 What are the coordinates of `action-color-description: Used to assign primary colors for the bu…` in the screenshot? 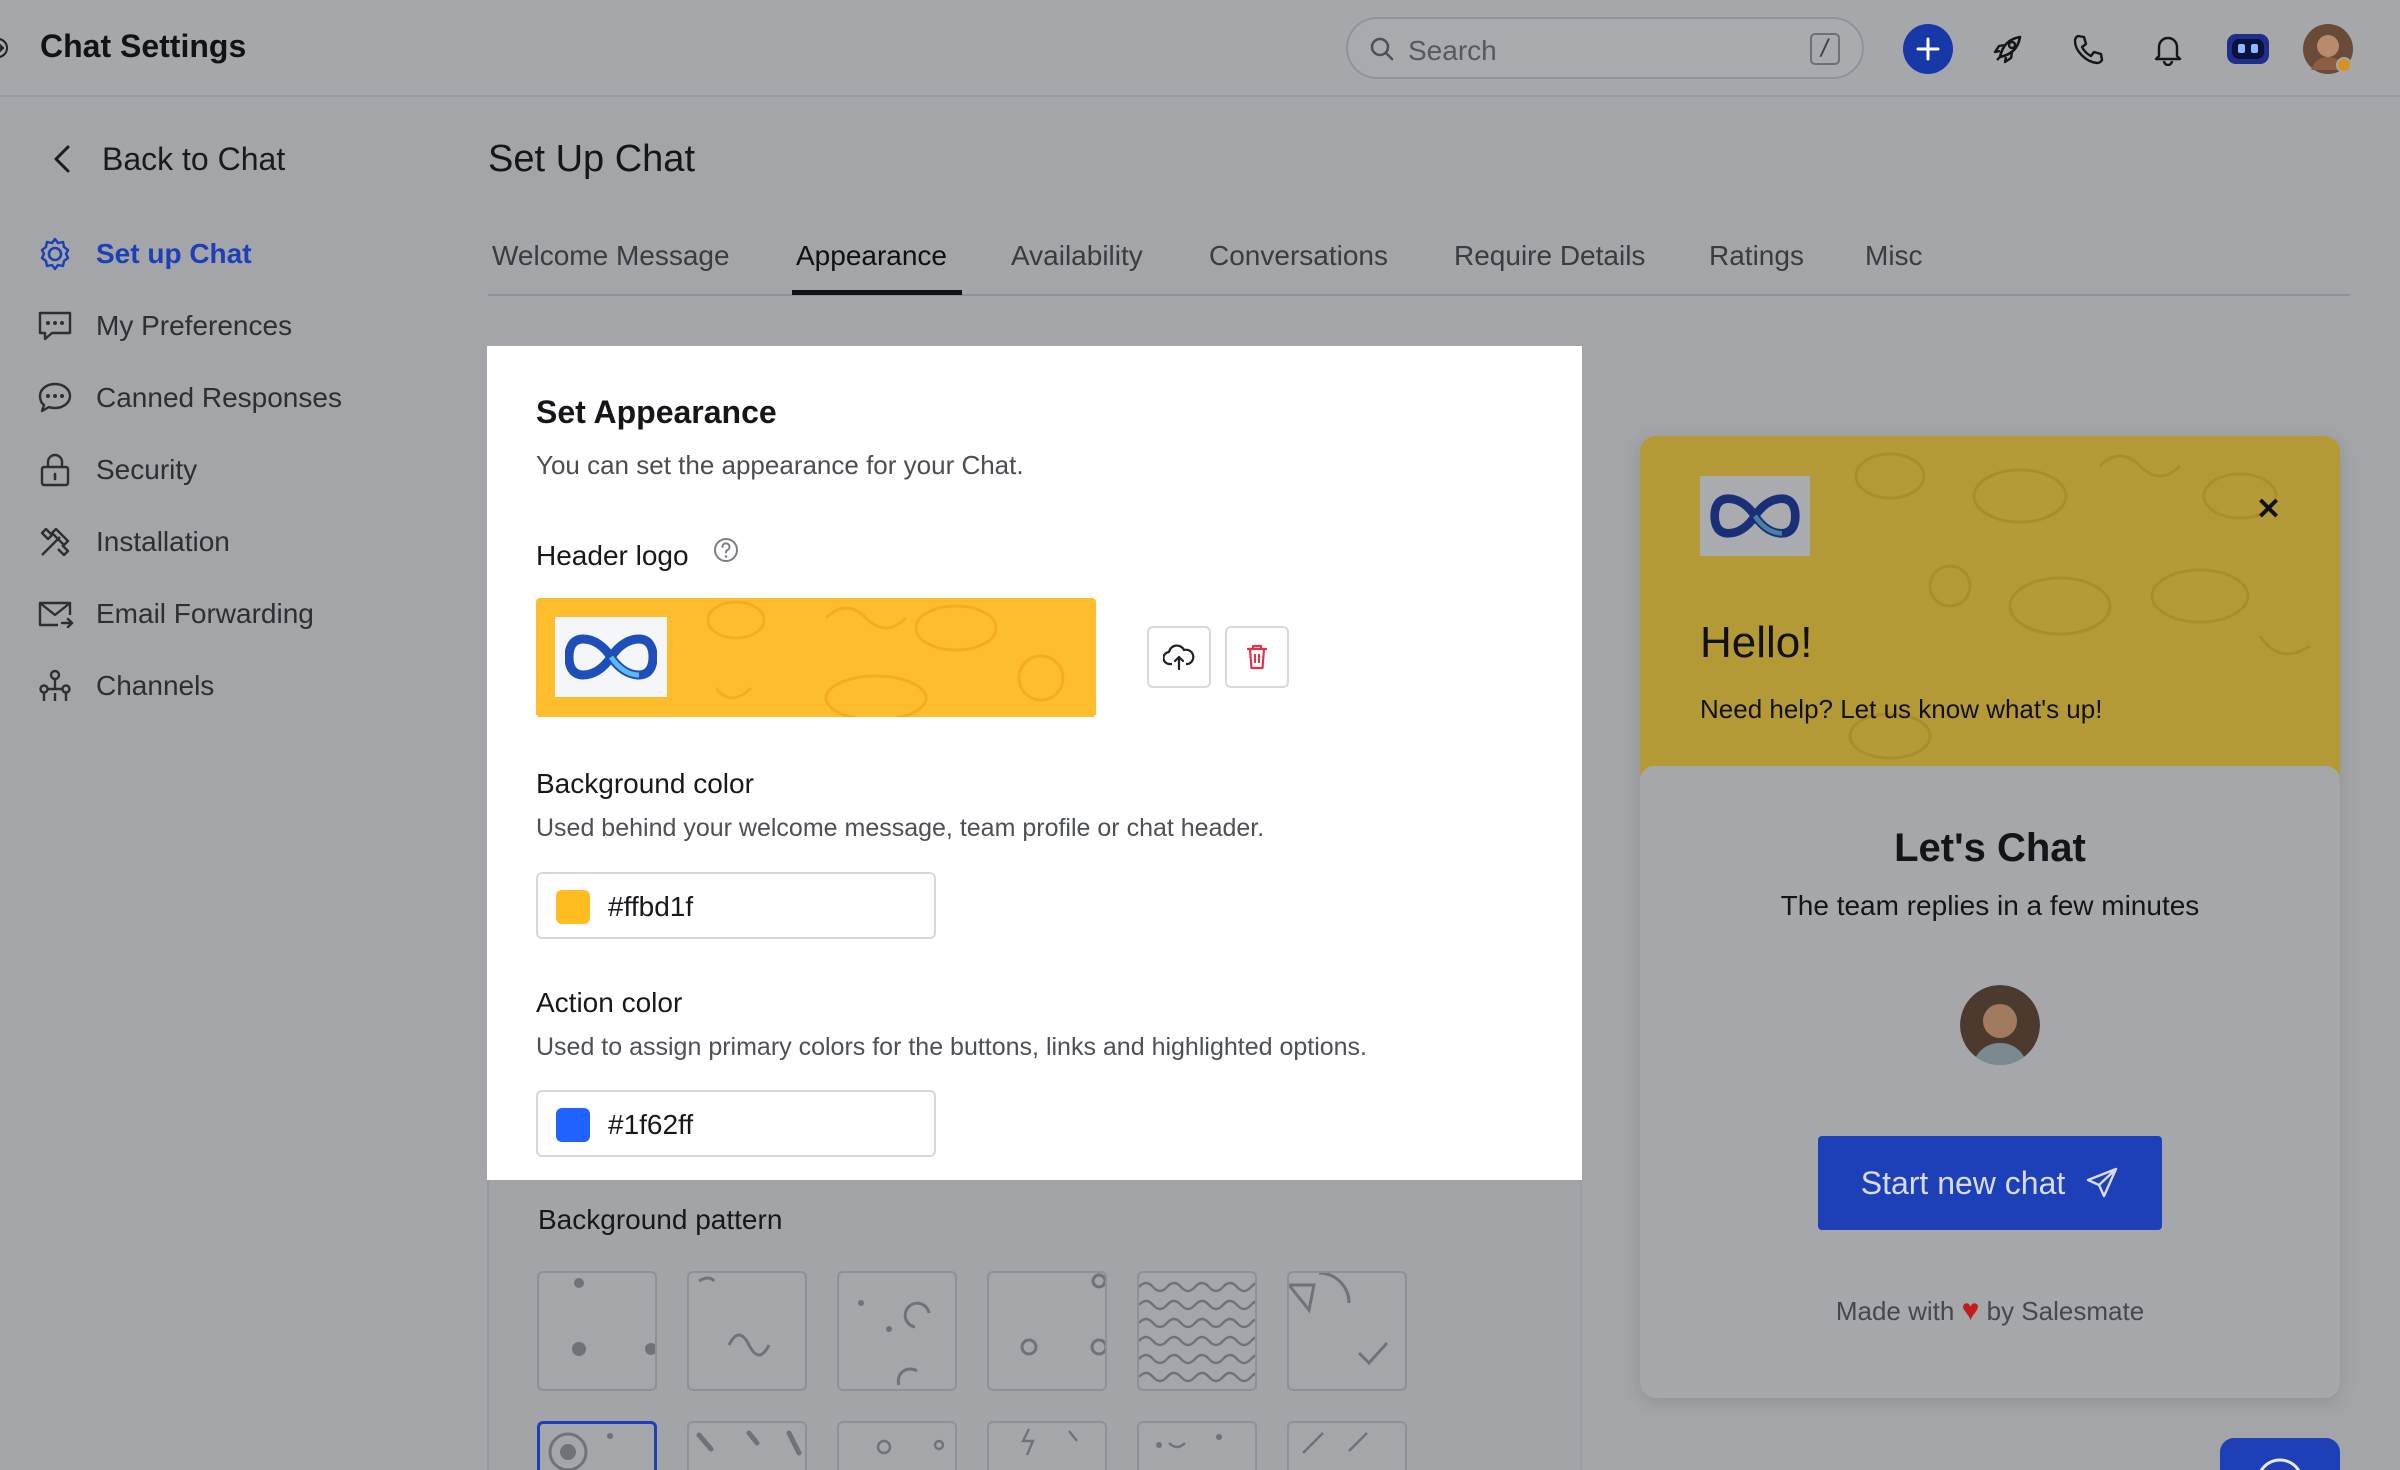 It's located at (952, 1047).